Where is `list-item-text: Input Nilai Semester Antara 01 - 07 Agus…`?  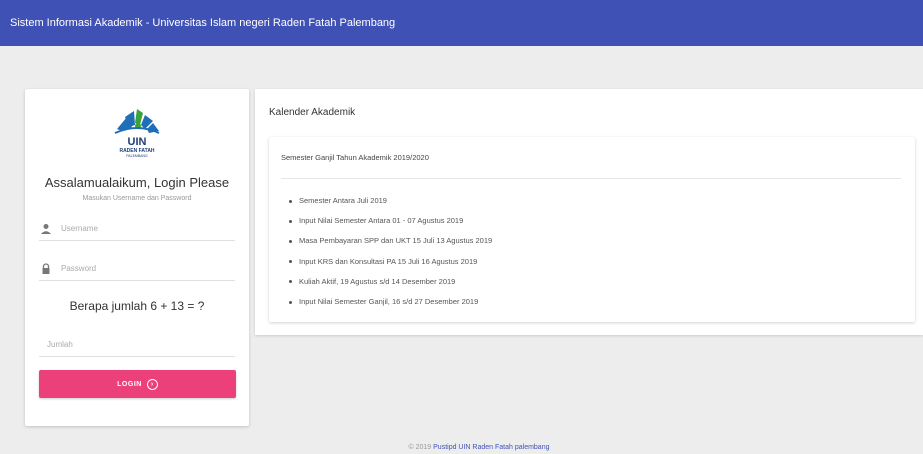 list-item-text: Input Nilai Semester Antara 01 - 07 Agus… is located at coordinates (381, 221).